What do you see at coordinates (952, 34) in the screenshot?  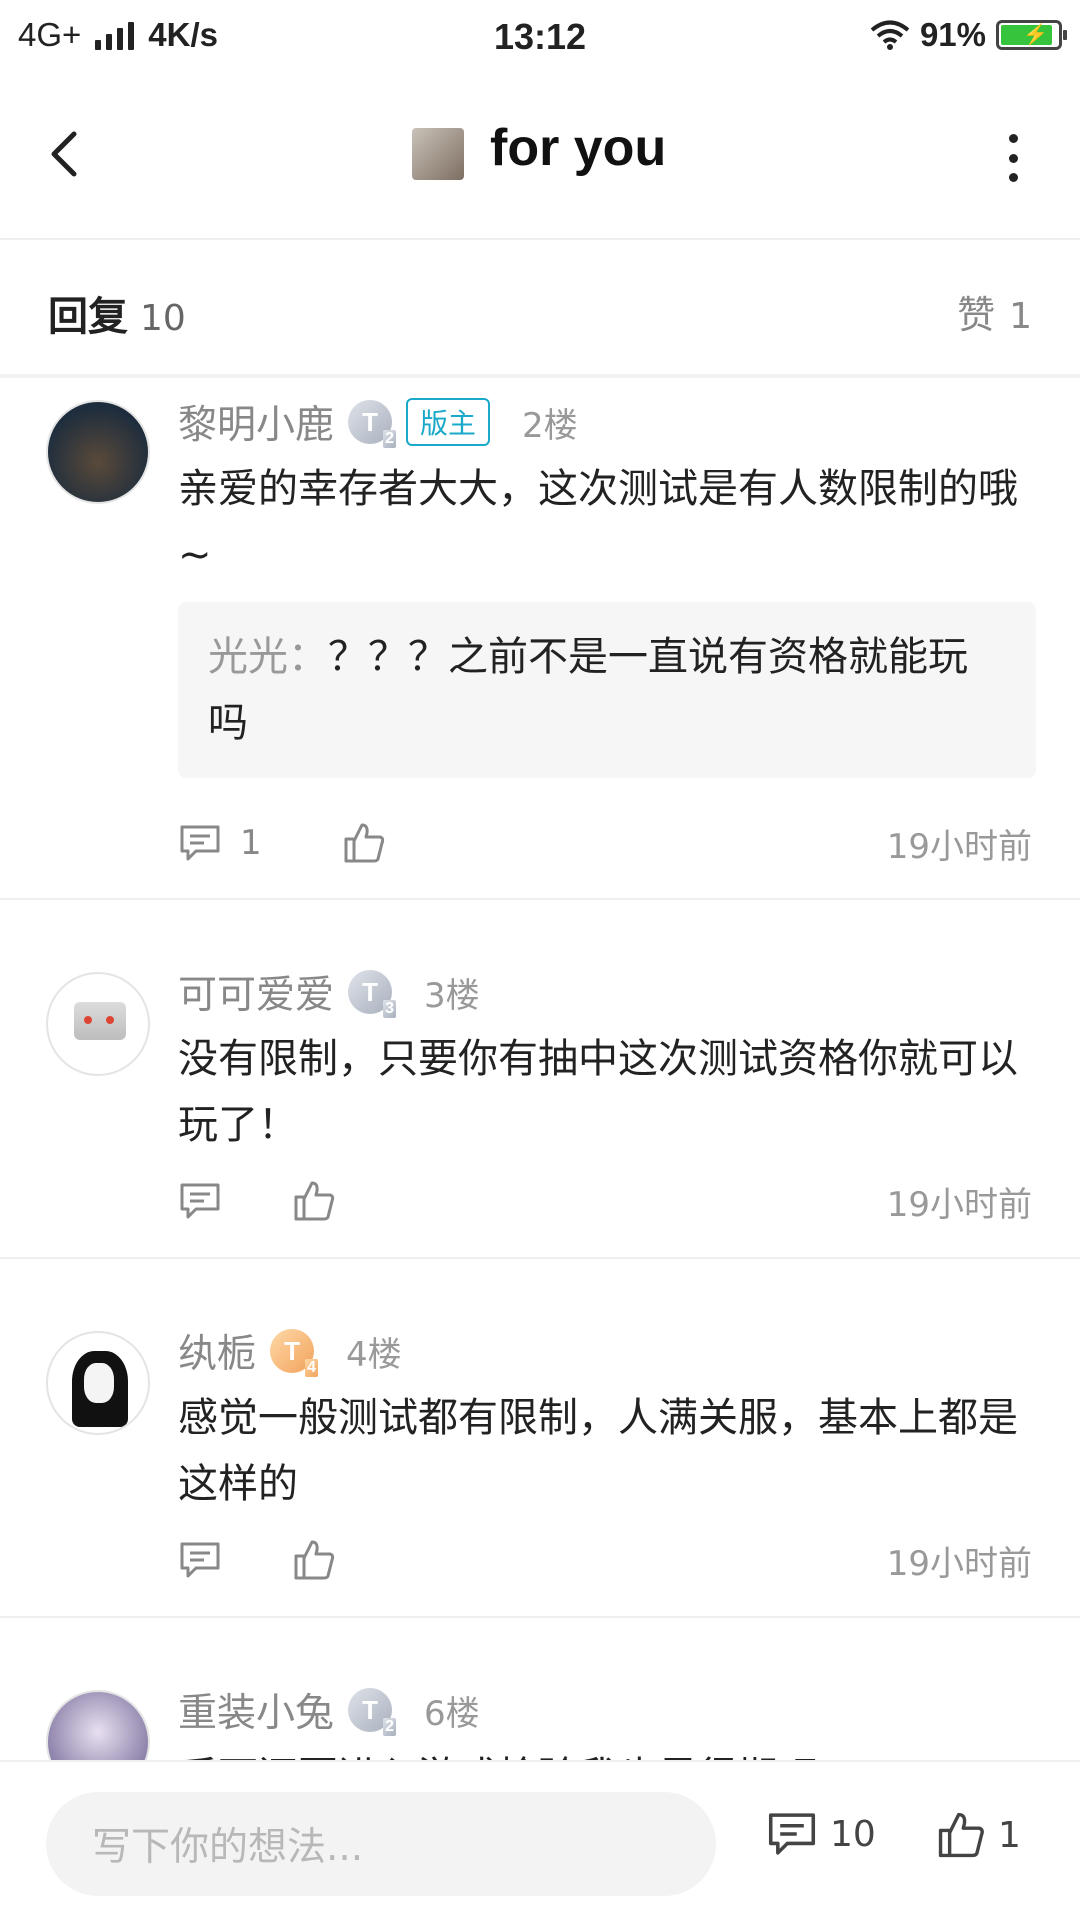 I see `battery-percent: 91%` at bounding box center [952, 34].